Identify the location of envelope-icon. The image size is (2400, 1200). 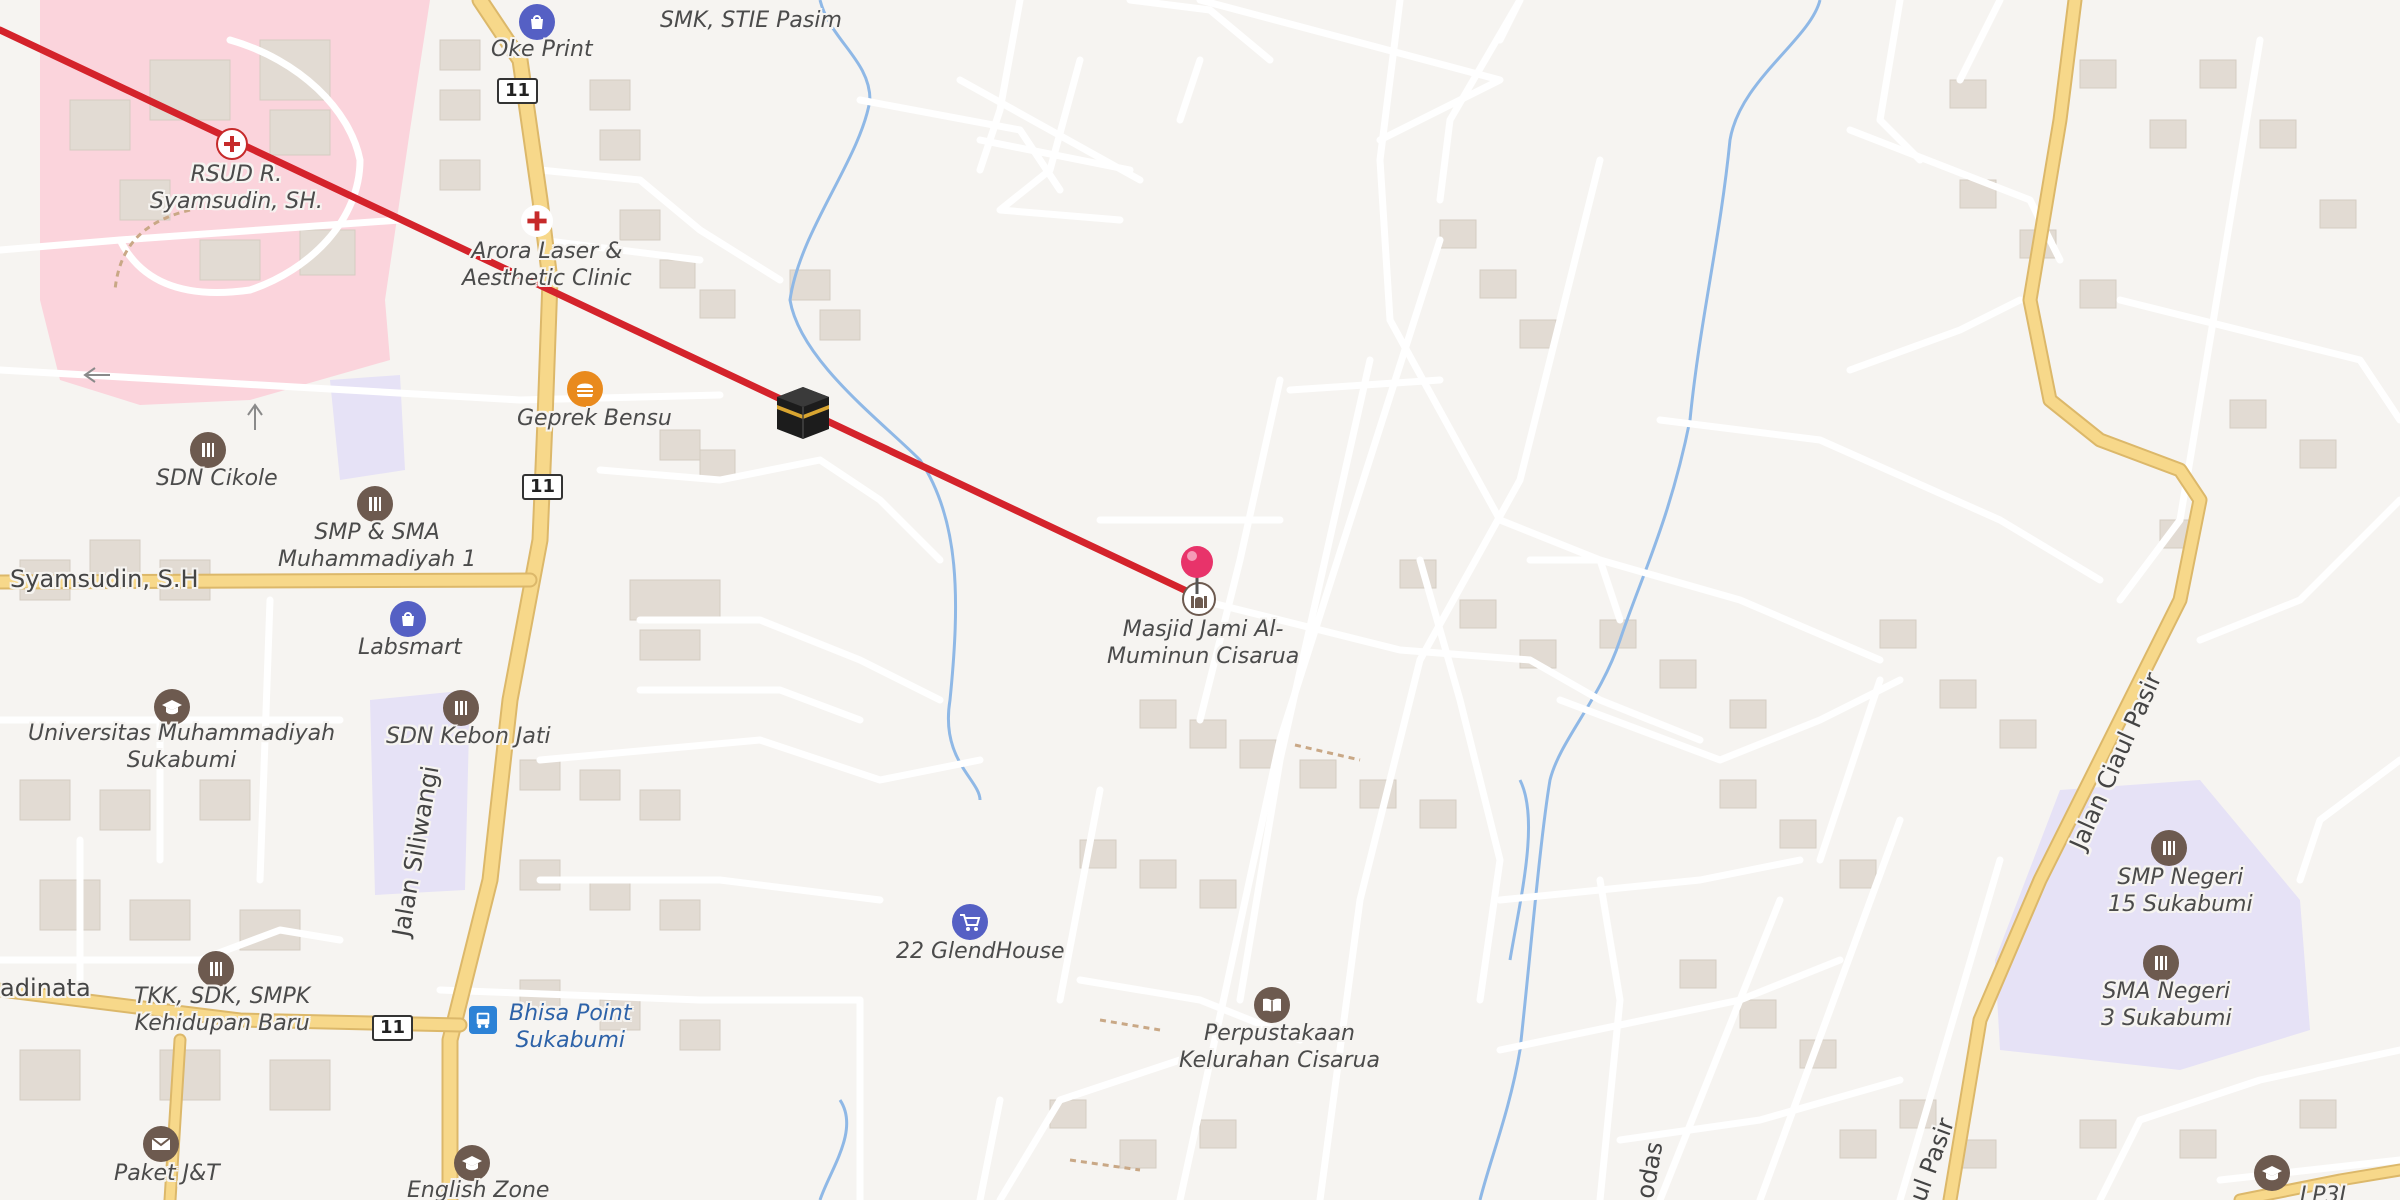
(161, 1144).